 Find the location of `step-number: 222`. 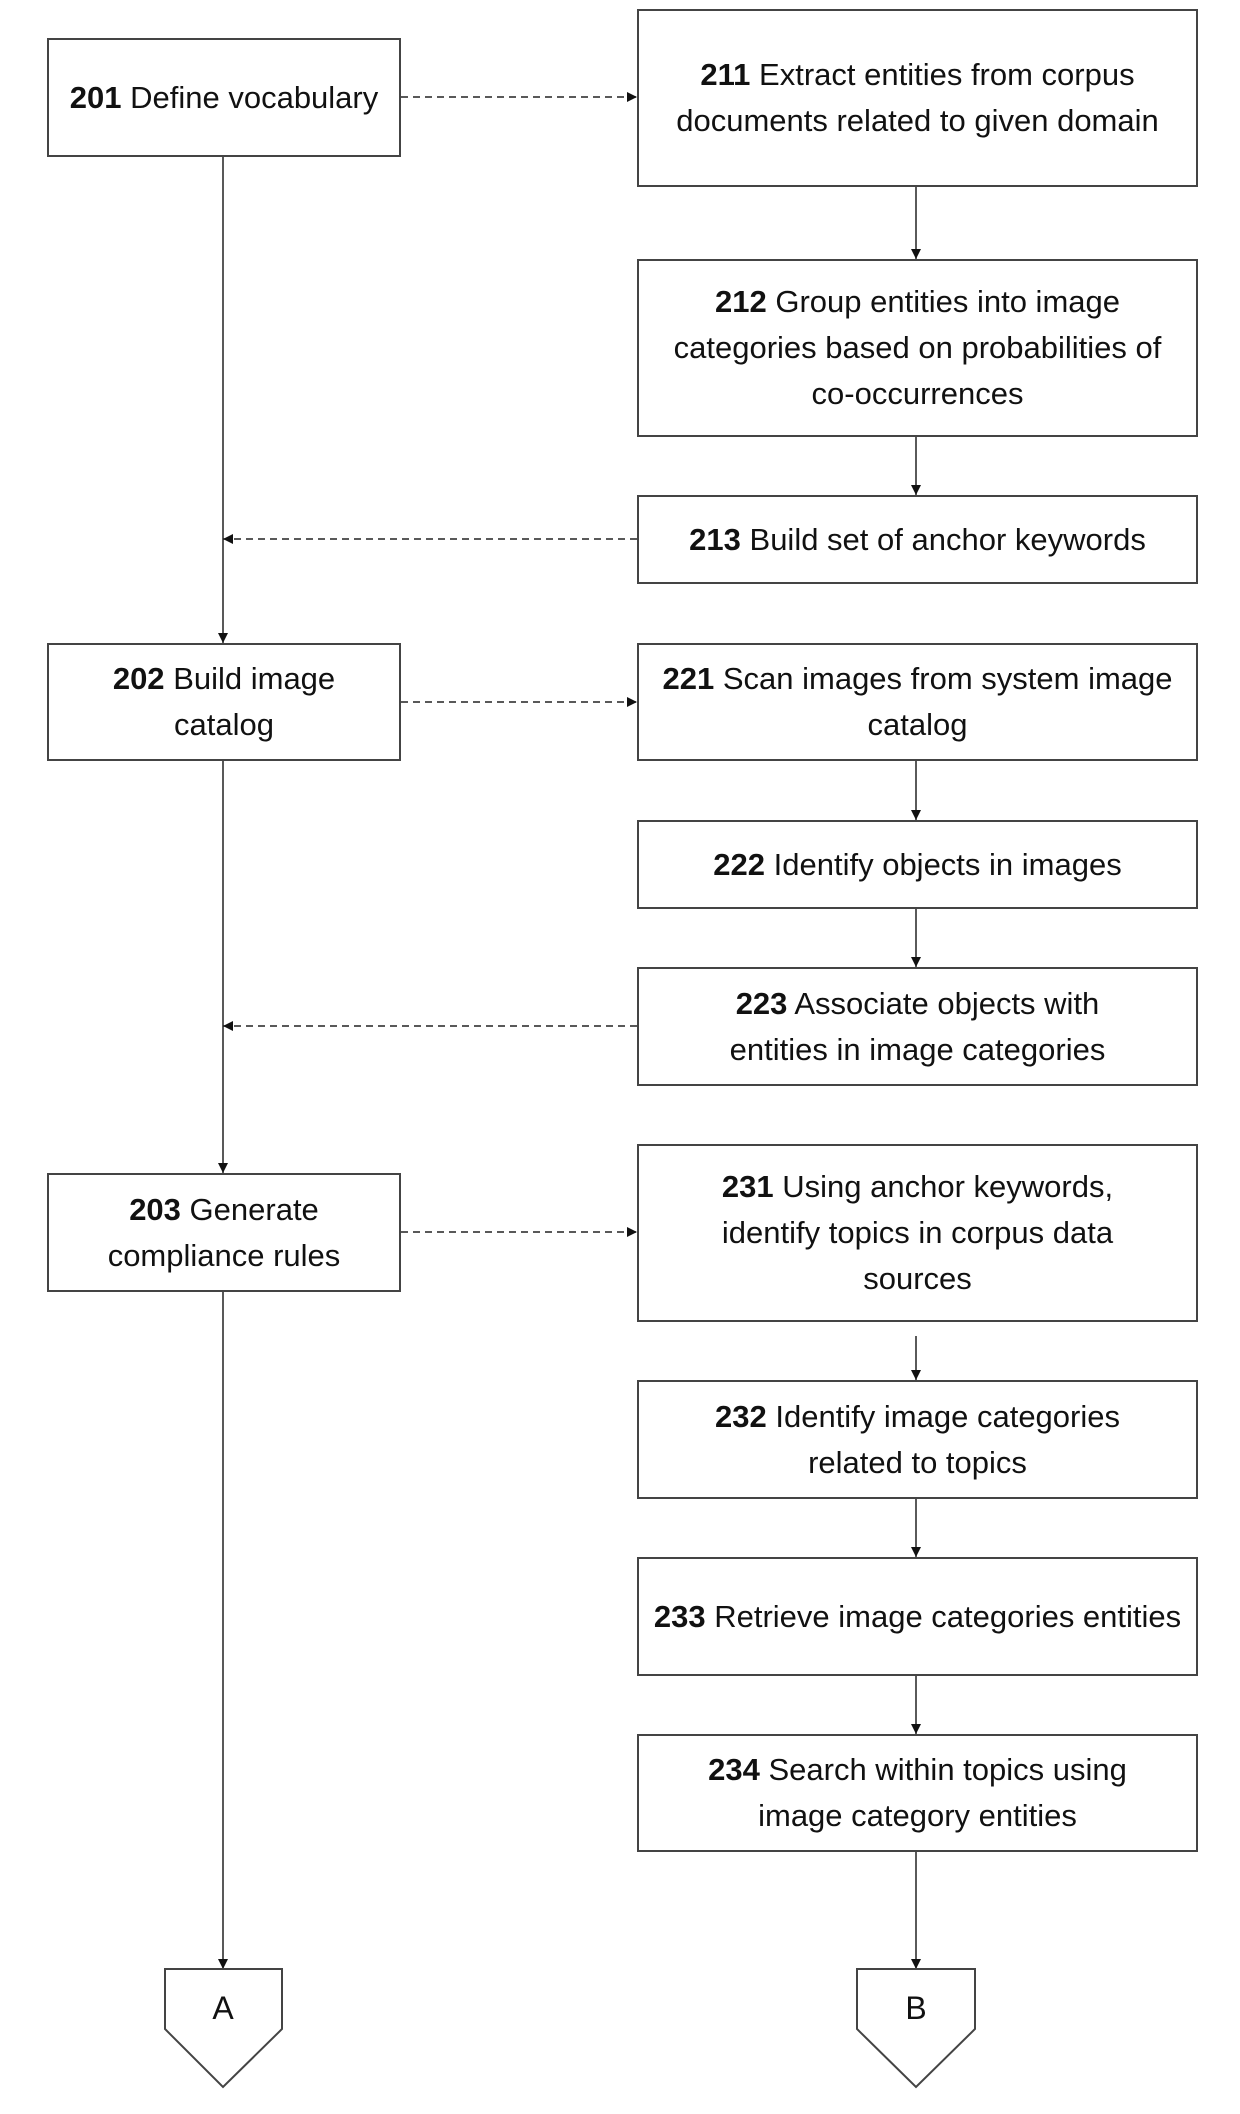

step-number: 222 is located at coordinates (739, 864).